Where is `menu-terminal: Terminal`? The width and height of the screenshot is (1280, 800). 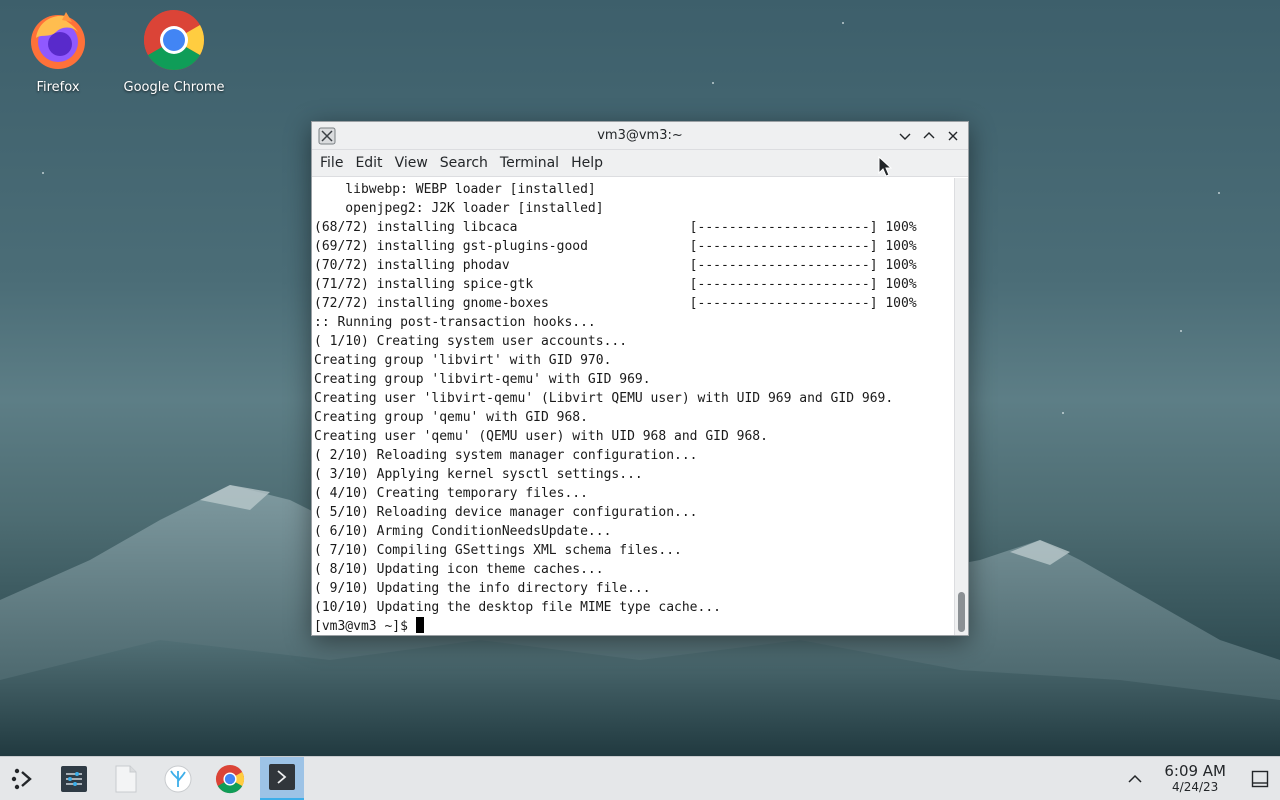 menu-terminal: Terminal is located at coordinates (529, 163).